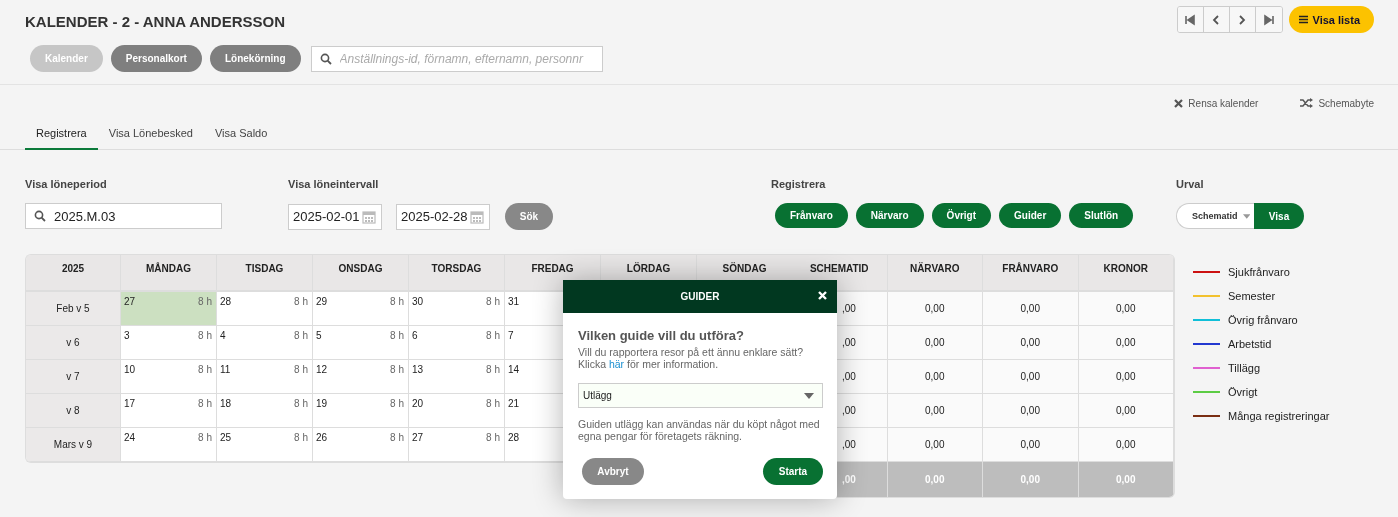 This screenshot has height=517, width=1398. What do you see at coordinates (255, 58) in the screenshot?
I see `module-button: Lönekörning` at bounding box center [255, 58].